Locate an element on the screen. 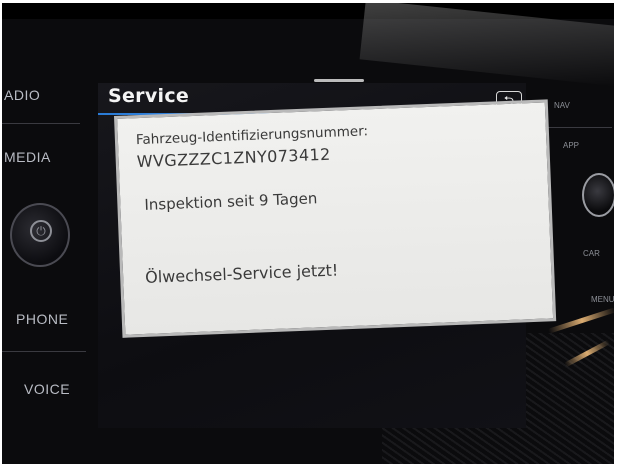 The width and height of the screenshot is (618, 467). left-hardware-buttons: ADIO MEDIA ⏻ PHONE VOICE is located at coordinates (47, 263).